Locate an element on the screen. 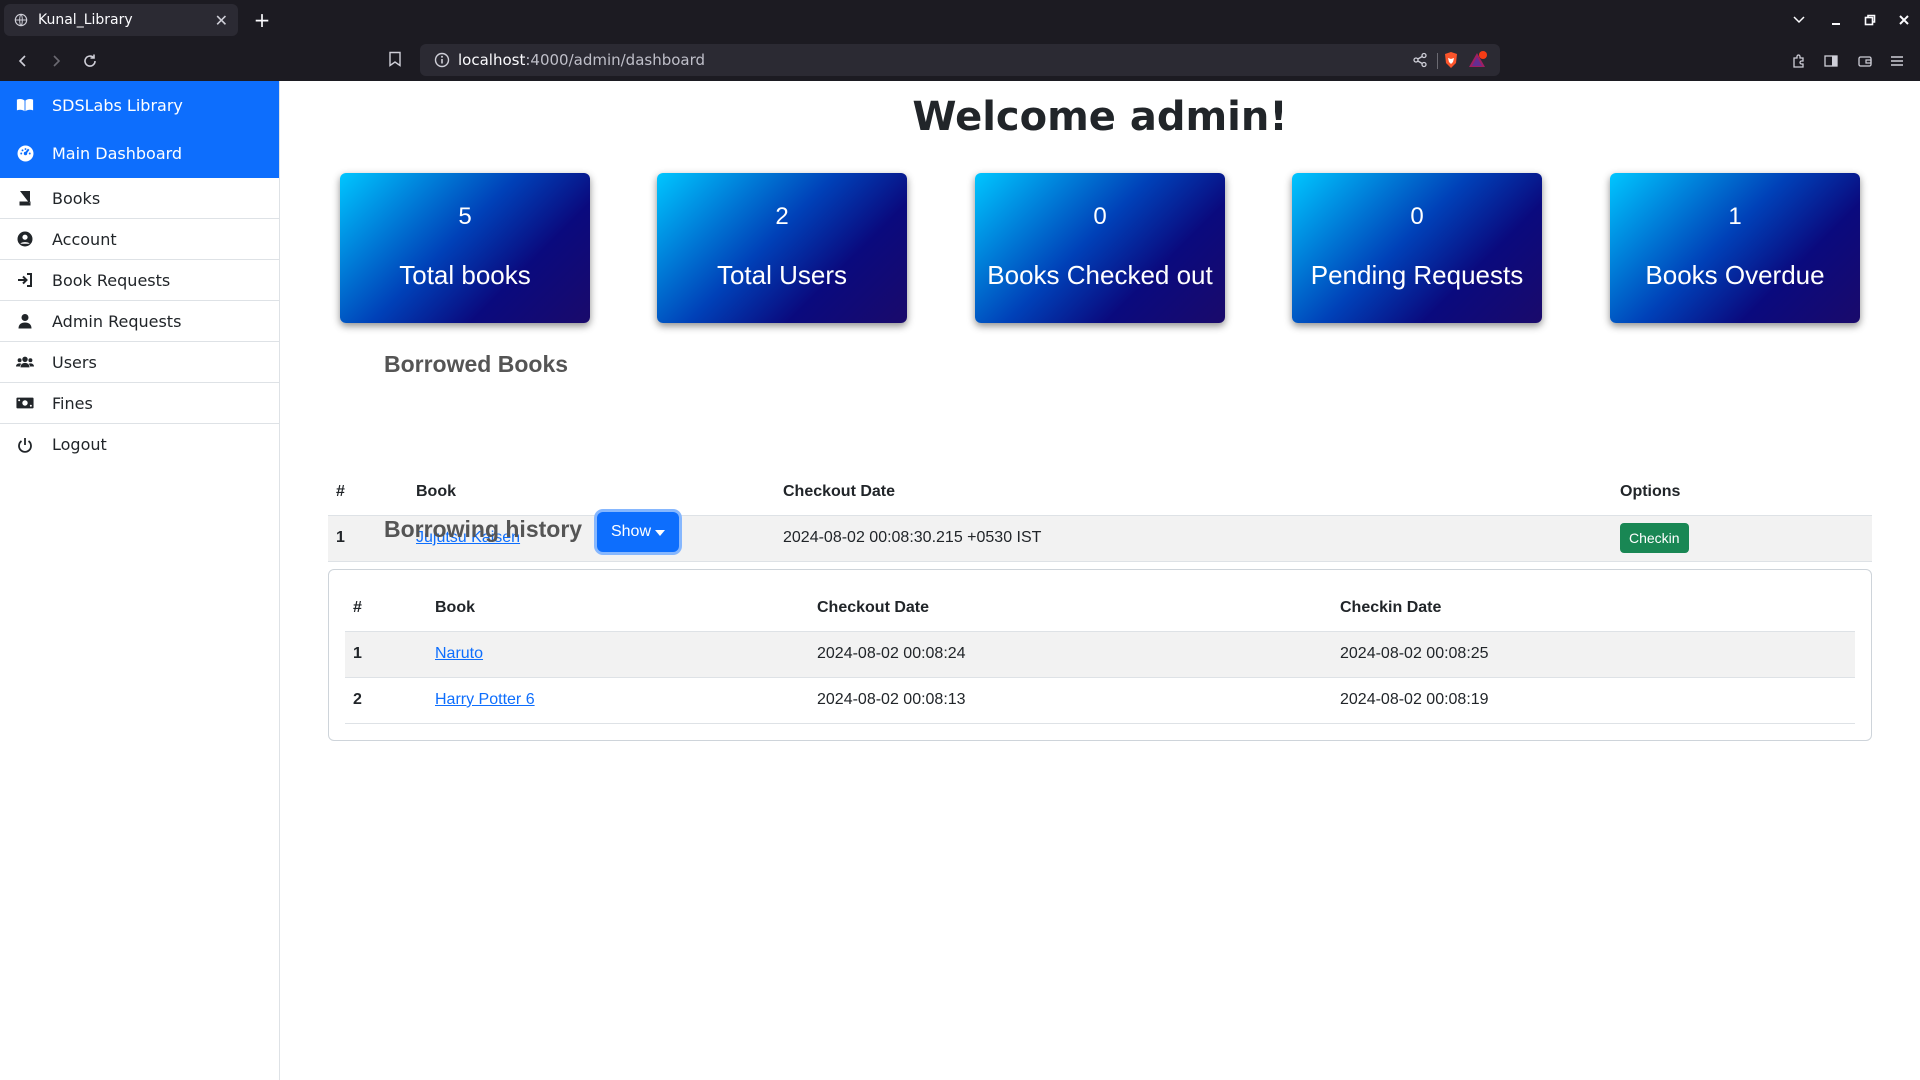 This screenshot has width=1920, height=1080. site-info-icon is located at coordinates (442, 60).